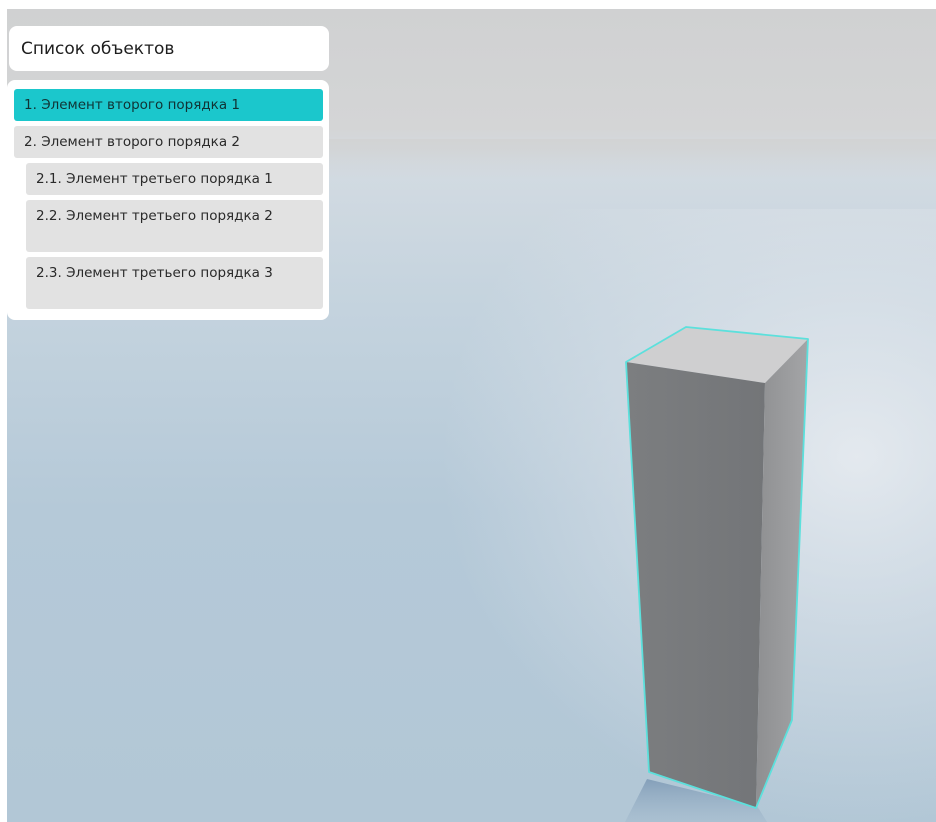 This screenshot has height=822, width=936. Describe the element at coordinates (169, 216) in the screenshot. I see `list-item-label: Элемент третьего порядка 2` at that location.